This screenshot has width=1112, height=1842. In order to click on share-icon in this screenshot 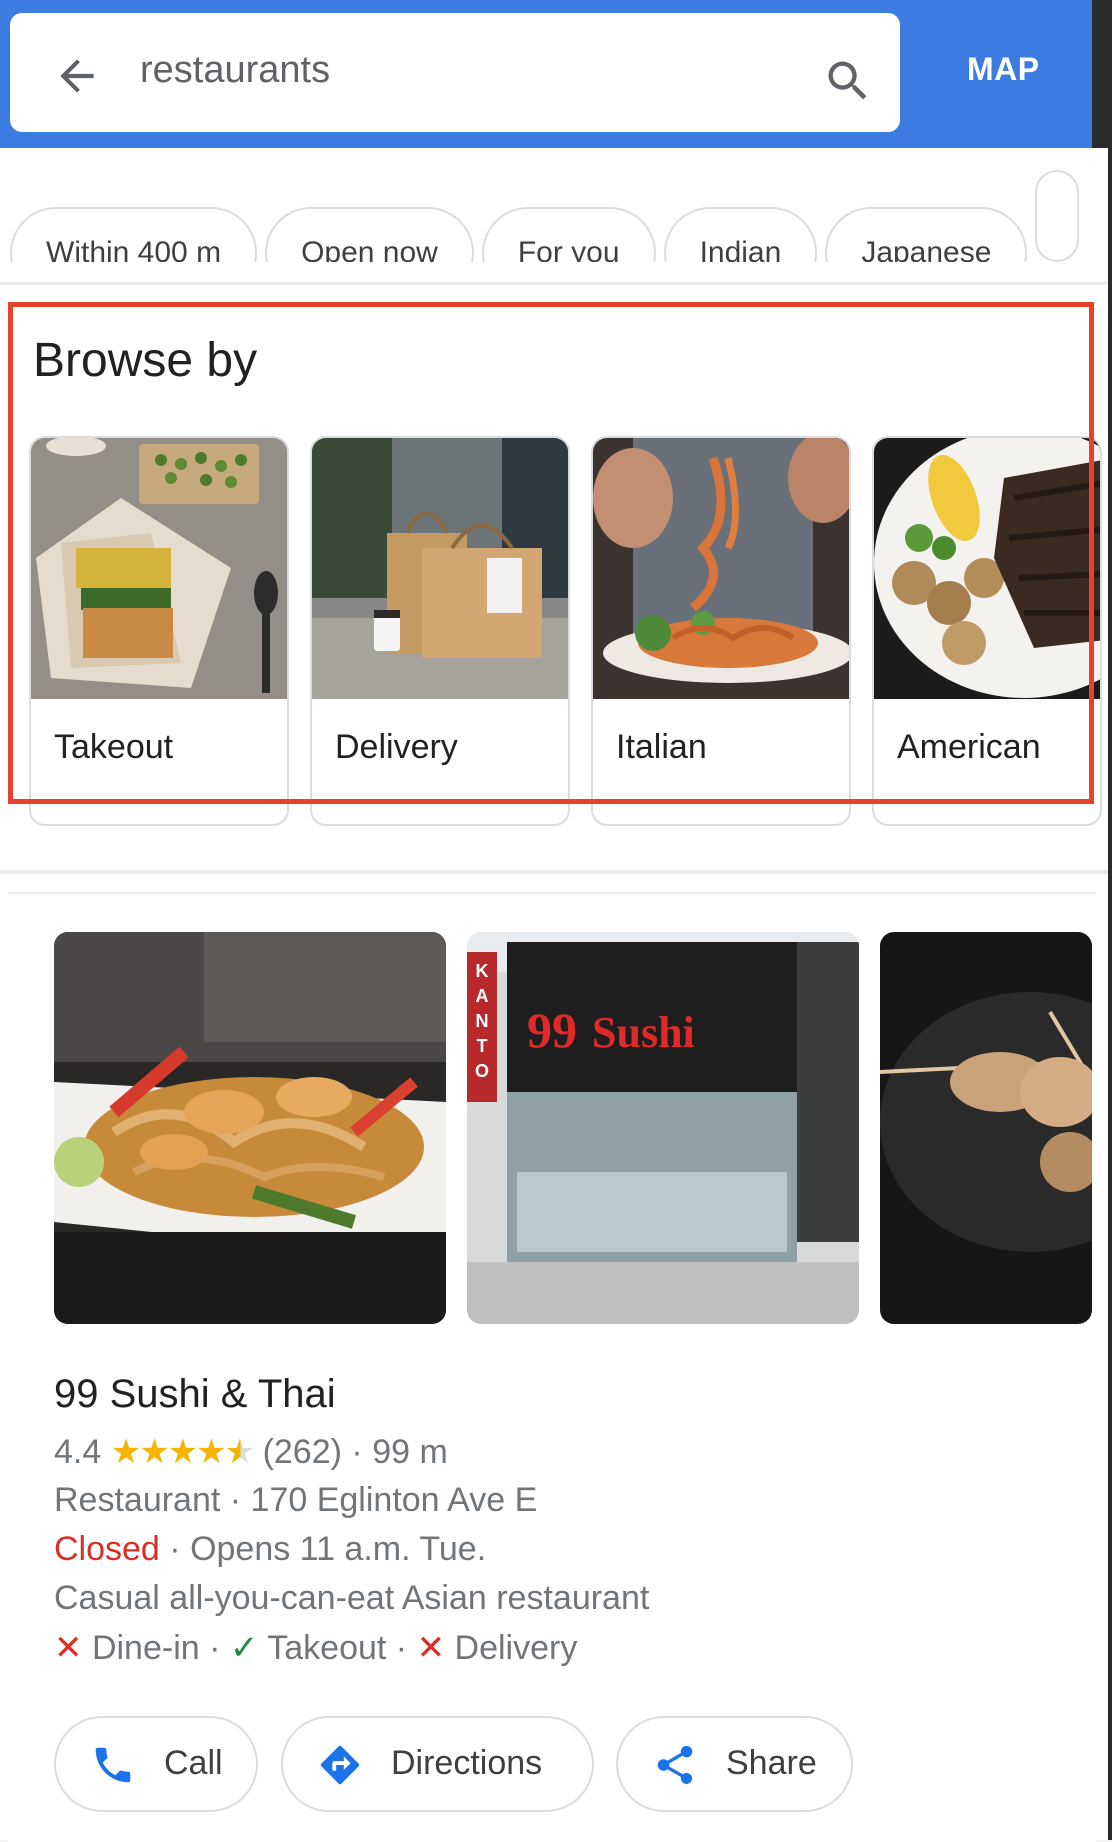, I will do `click(675, 1765)`.